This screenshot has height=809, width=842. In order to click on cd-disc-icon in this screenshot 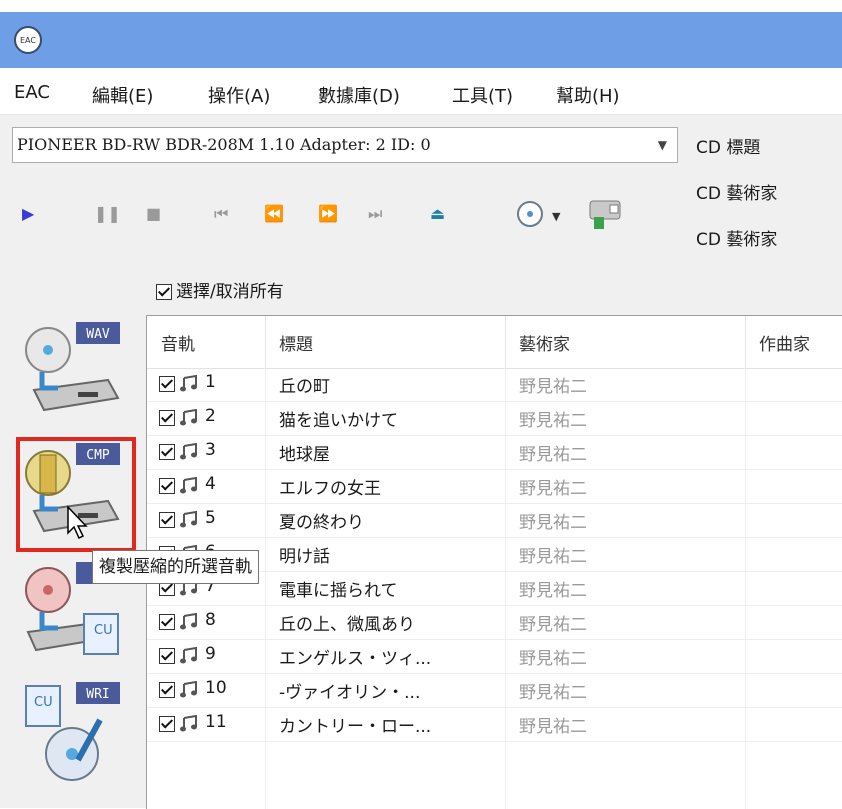, I will do `click(531, 214)`.